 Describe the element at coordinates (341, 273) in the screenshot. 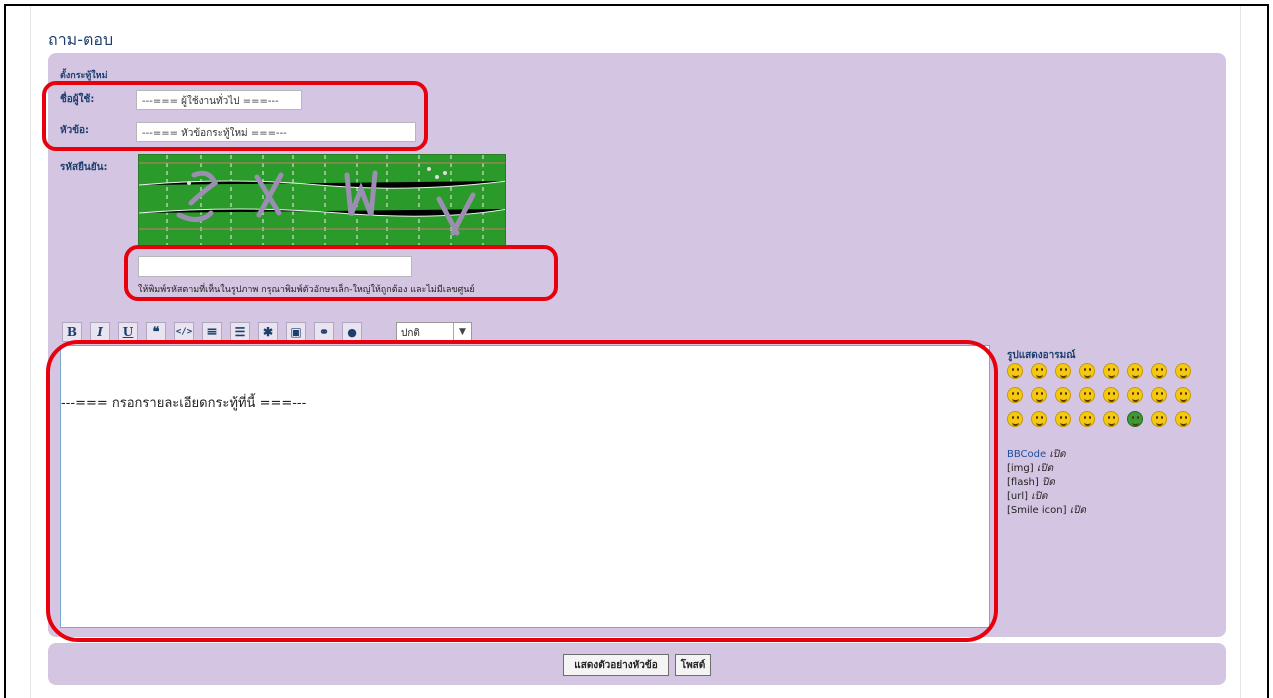

I see `highlight-captcha` at that location.